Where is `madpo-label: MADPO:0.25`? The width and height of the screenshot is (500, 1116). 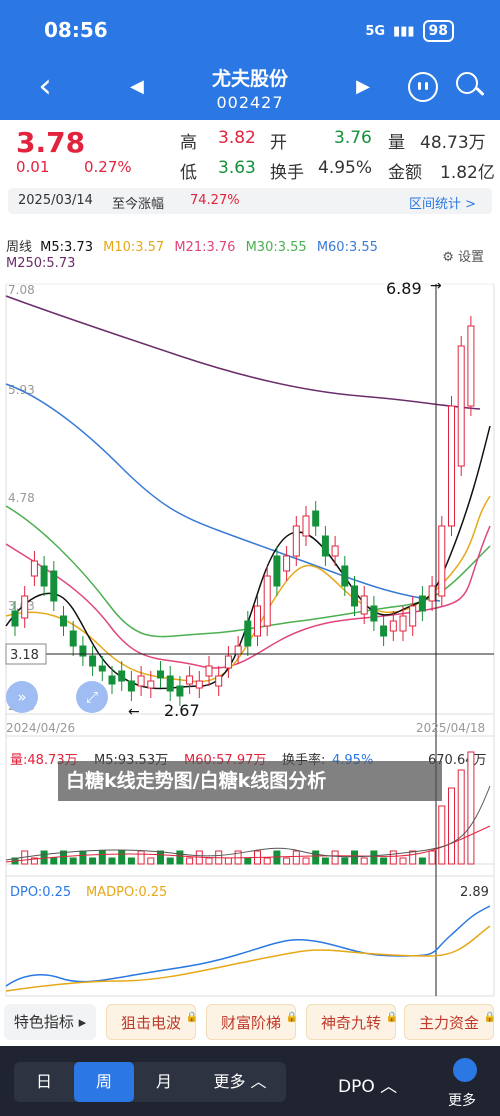 madpo-label: MADPO:0.25 is located at coordinates (126, 892).